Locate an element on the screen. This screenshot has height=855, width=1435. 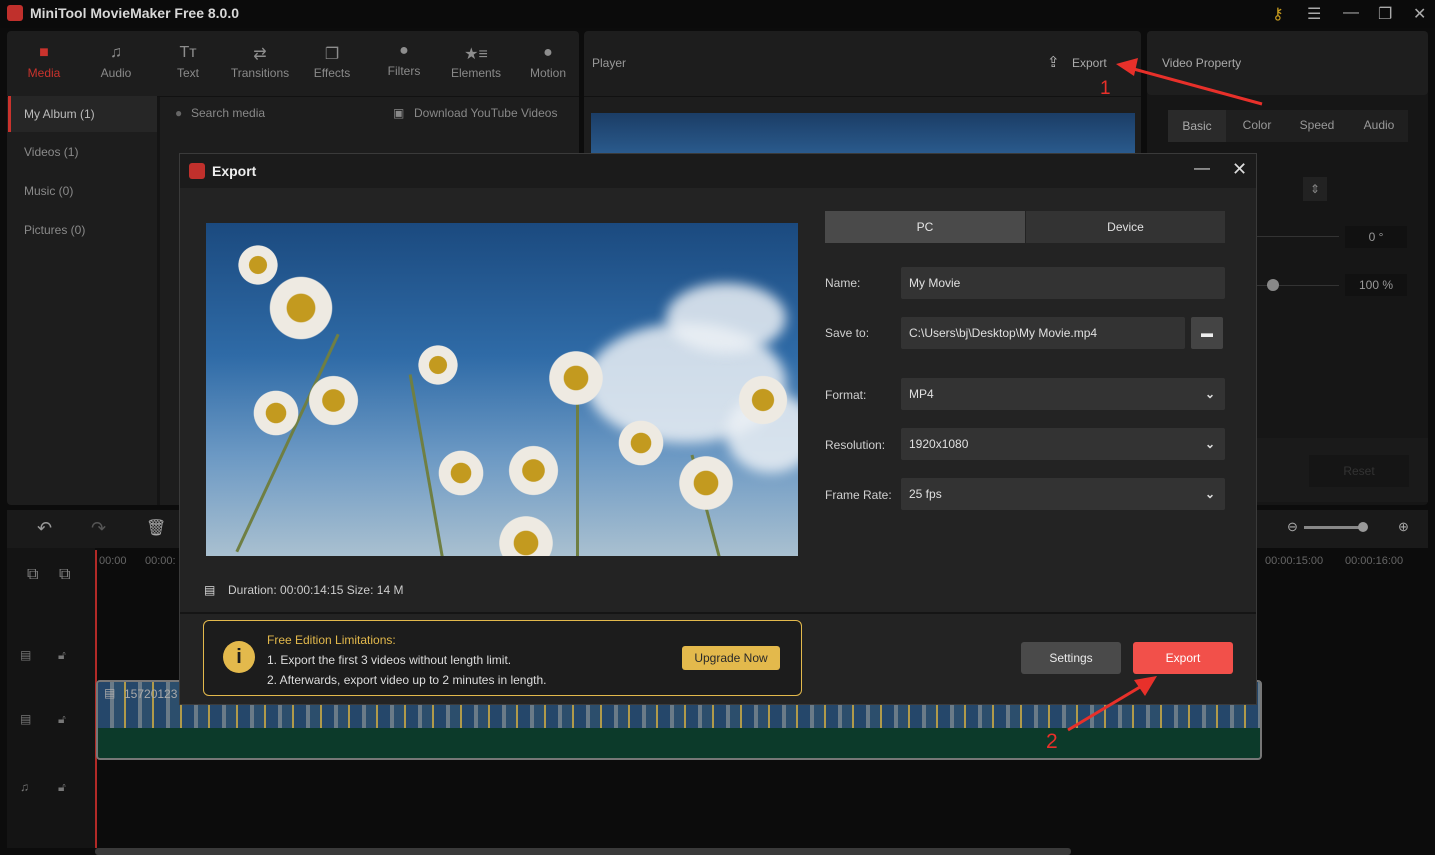
arrow-1-head is located at coordinates (1127, 67).